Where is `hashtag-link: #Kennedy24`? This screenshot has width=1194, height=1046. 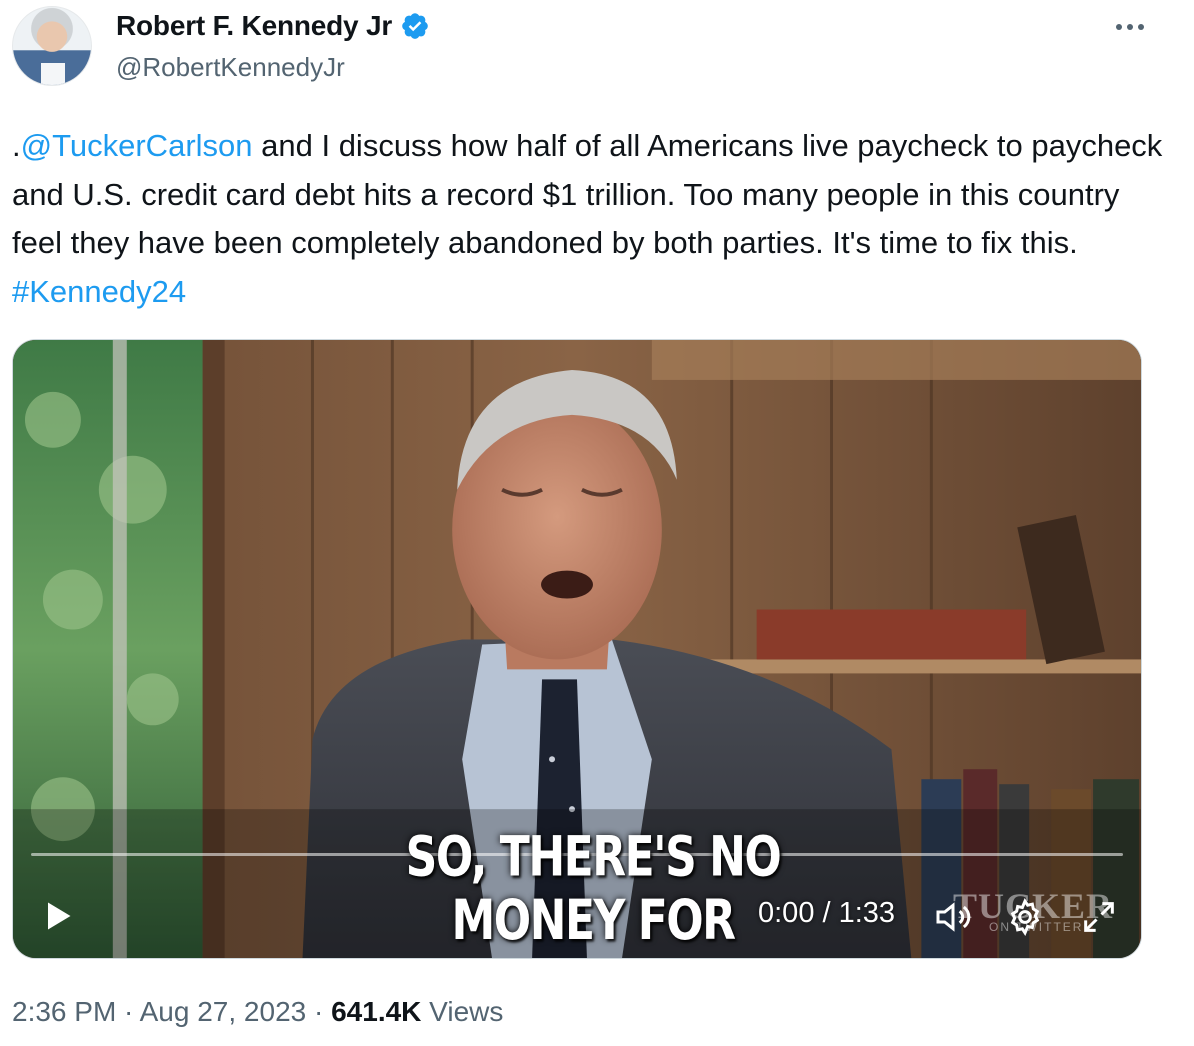
hashtag-link: #Kennedy24 is located at coordinates (99, 291).